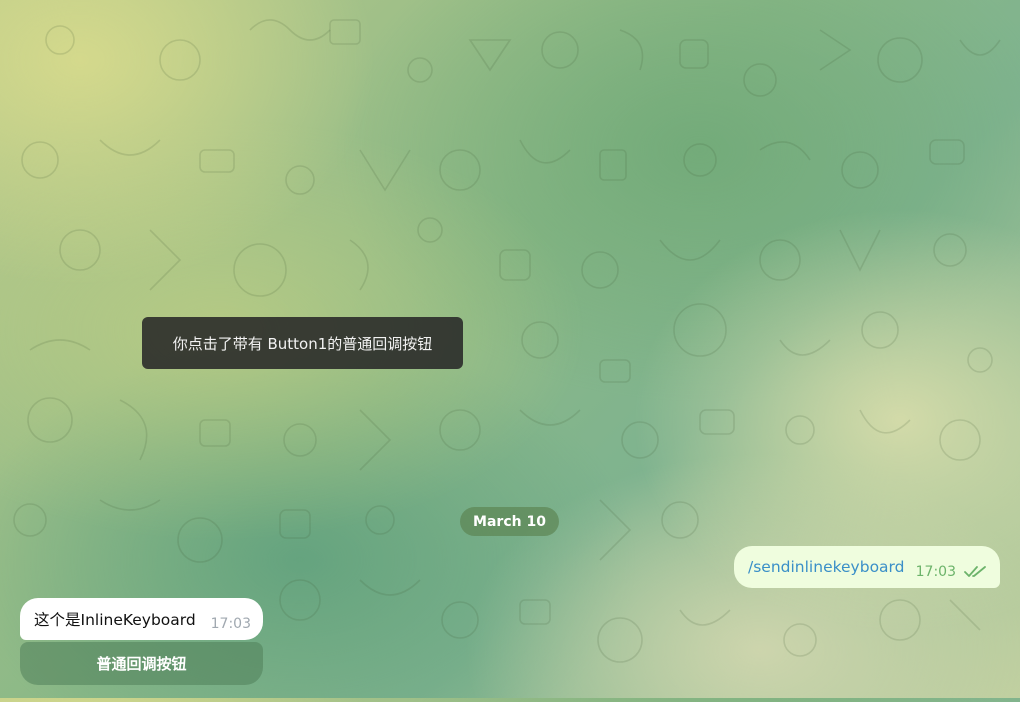 The height and width of the screenshot is (702, 1020). I want to click on callback-notification-toast: 你点击了带有 Button1的普通回调按钮, so click(302, 343).